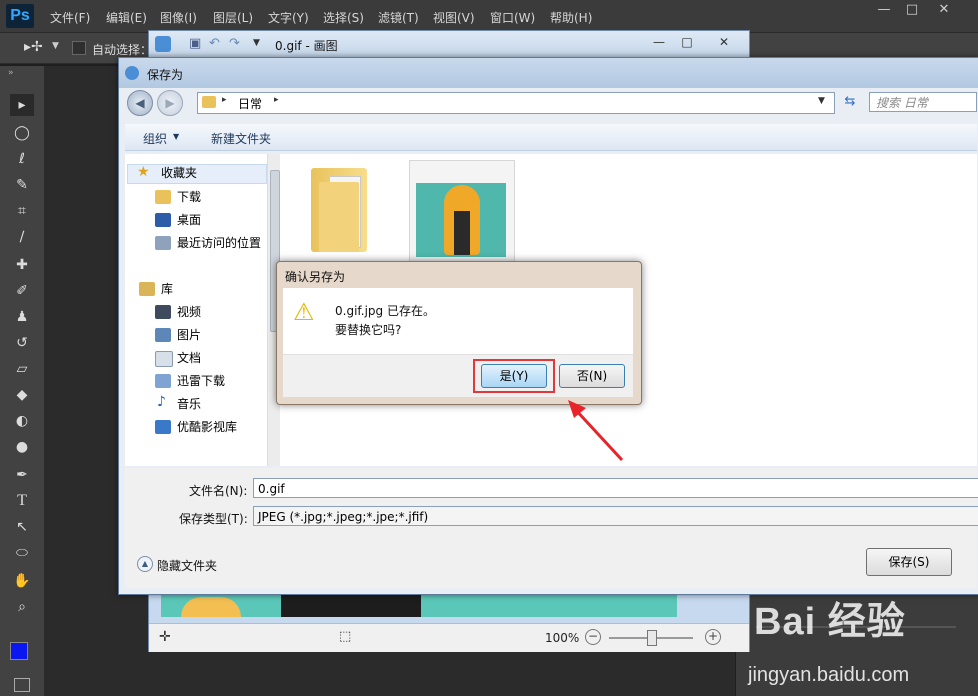 The image size is (978, 696). What do you see at coordinates (571, 17) in the screenshot?
I see `menu-help: 帮助(H)` at bounding box center [571, 17].